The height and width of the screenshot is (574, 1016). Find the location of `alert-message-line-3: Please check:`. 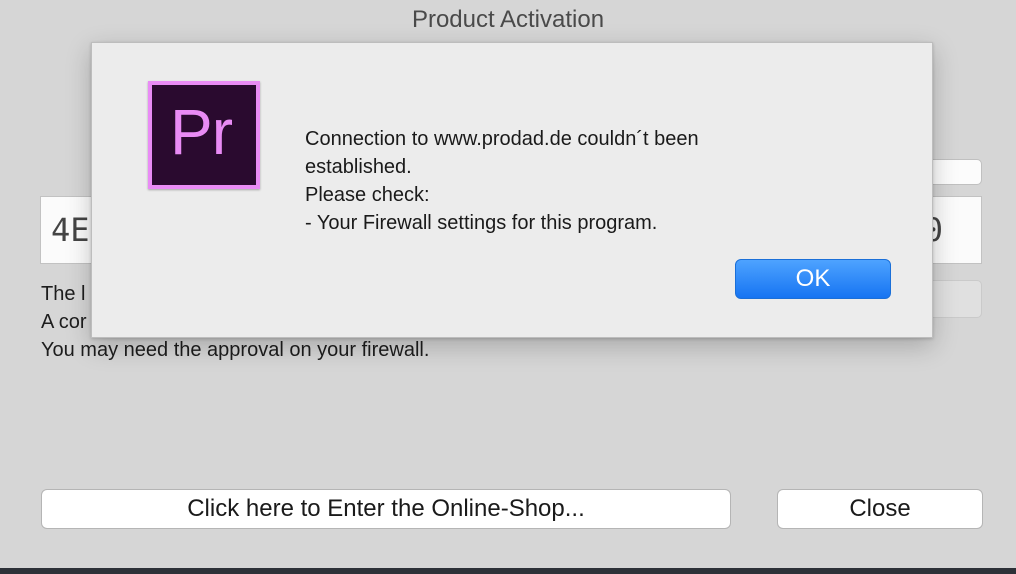

alert-message-line-3: Please check: is located at coordinates (367, 195).